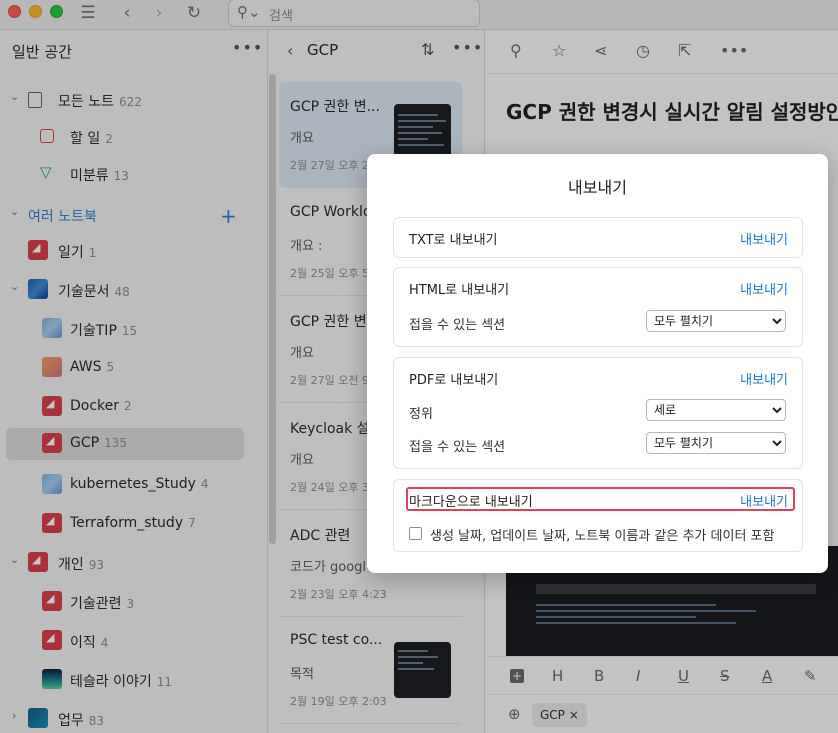 The height and width of the screenshot is (733, 838). Describe the element at coordinates (600, 499) in the screenshot. I see `markdown-export-row: 마크다운으로 내보내기 내보내기` at that location.